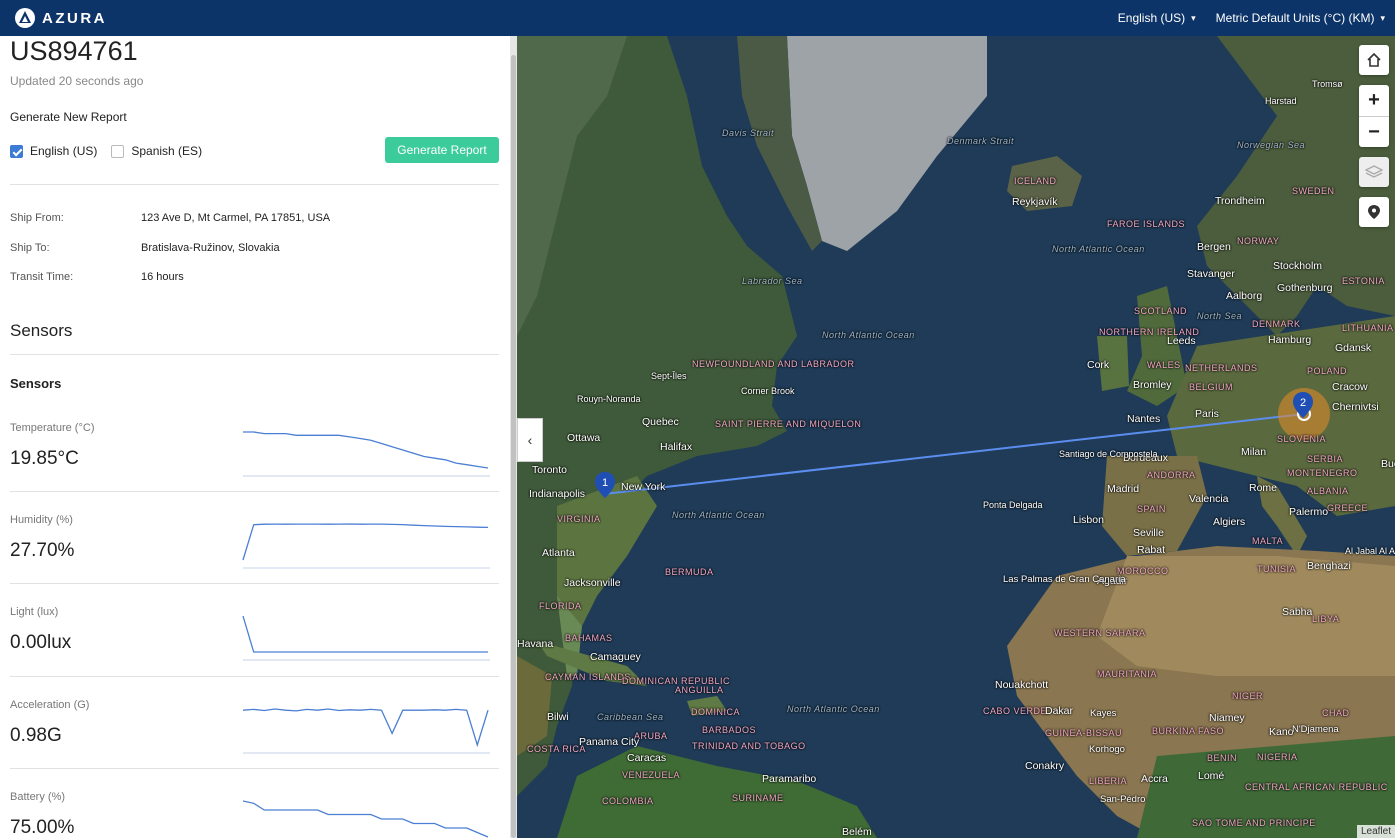  Describe the element at coordinates (584, 438) in the screenshot. I see `map-label: Ottawa` at that location.